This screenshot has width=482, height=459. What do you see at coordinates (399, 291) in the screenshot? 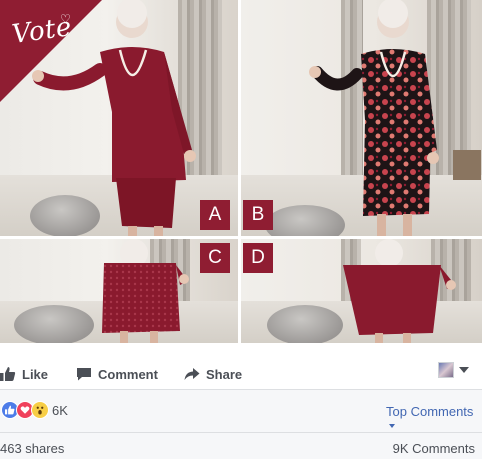
I see `woman-figure-d` at bounding box center [399, 291].